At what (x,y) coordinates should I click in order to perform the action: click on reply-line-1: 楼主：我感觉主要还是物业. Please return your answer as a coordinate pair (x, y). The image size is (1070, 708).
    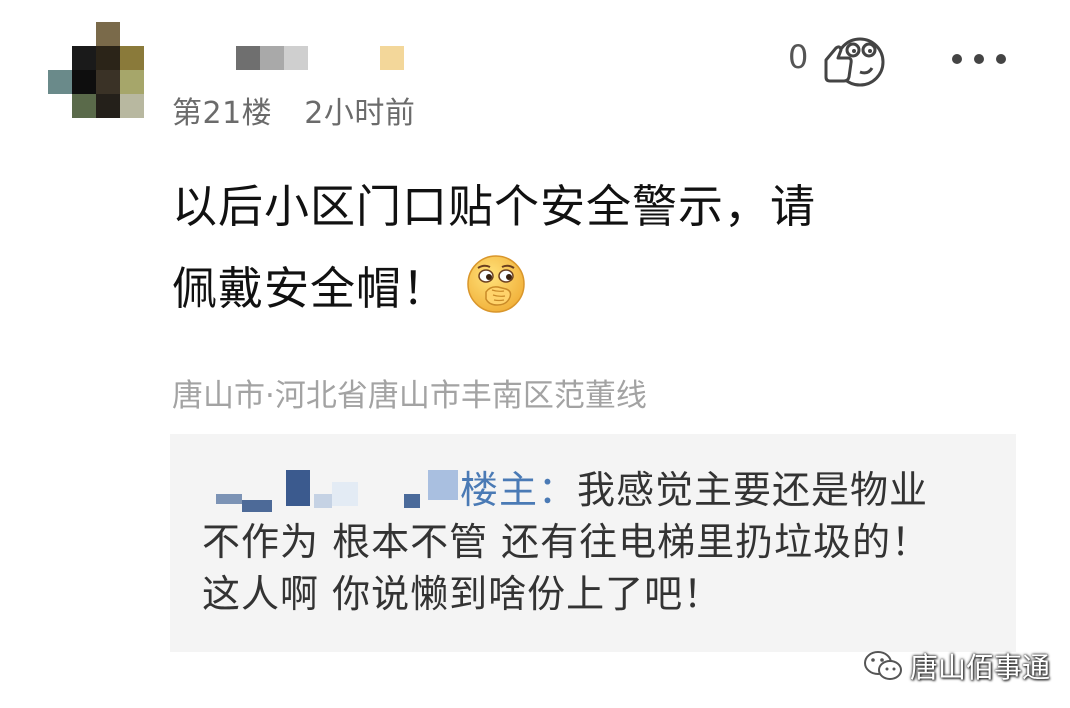
    Looking at the image, I should click on (592, 490).